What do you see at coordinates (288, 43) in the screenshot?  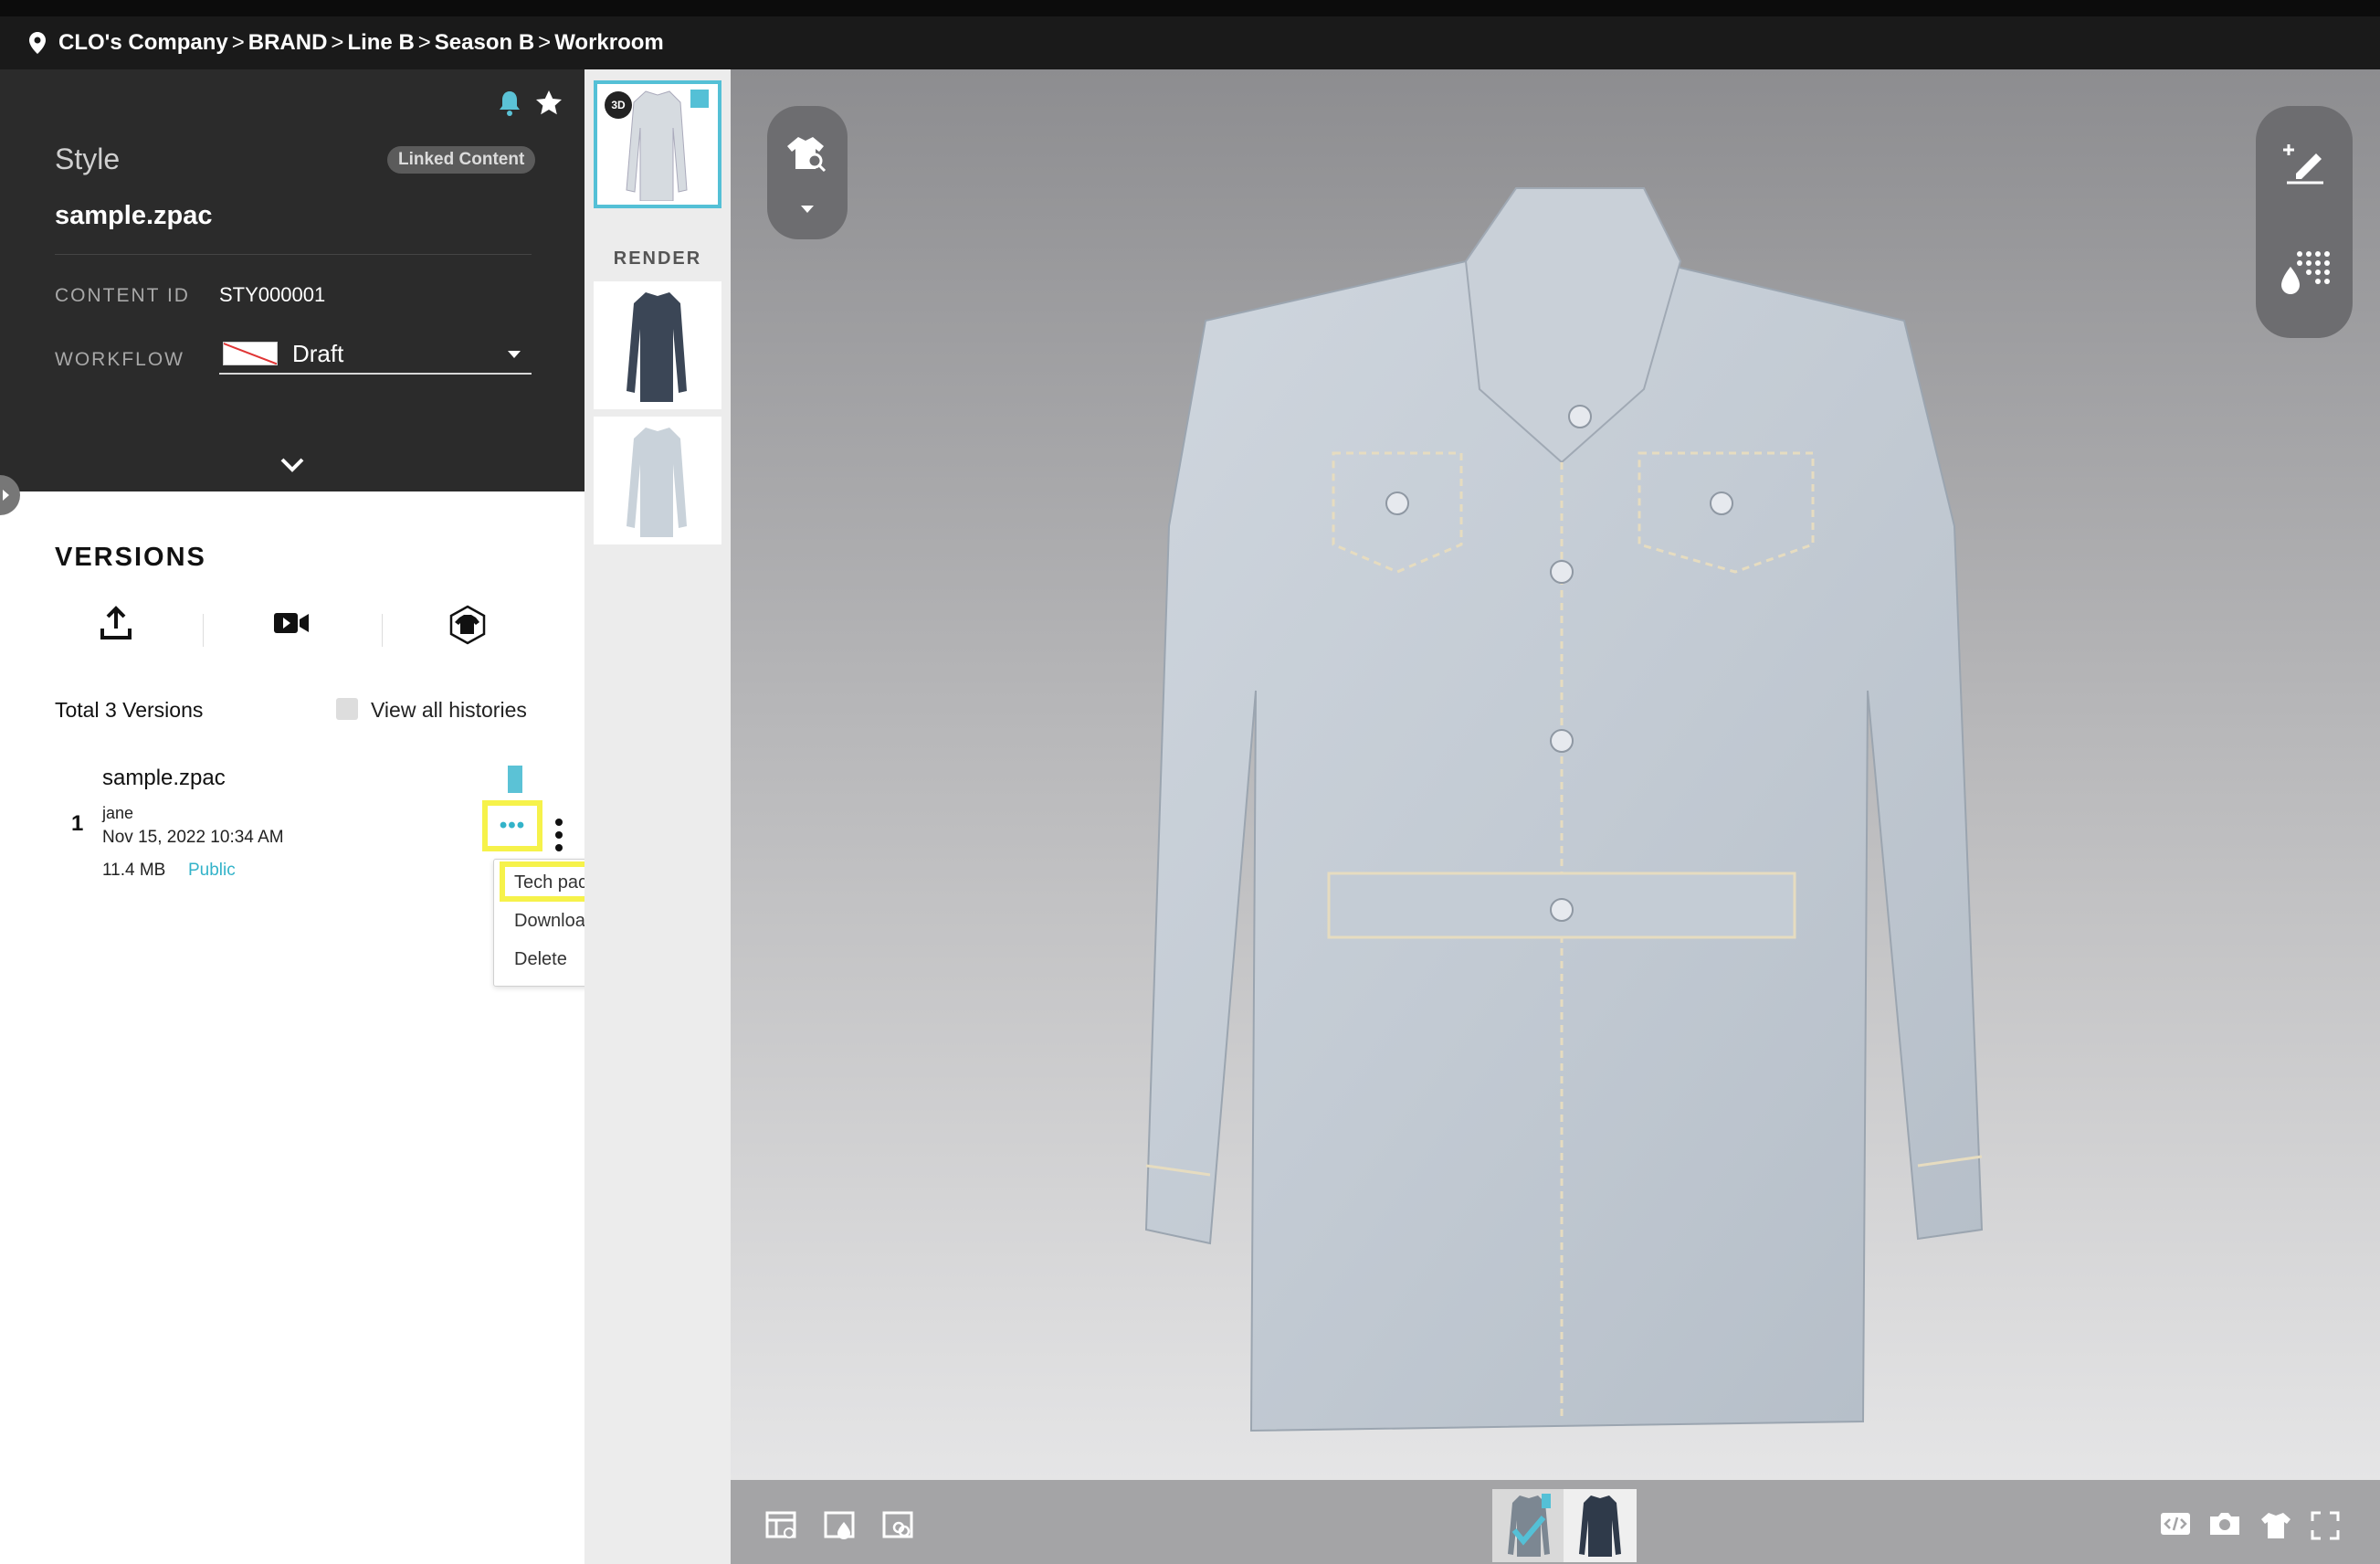 I see `breadcrumb-item-brand: BRAND` at bounding box center [288, 43].